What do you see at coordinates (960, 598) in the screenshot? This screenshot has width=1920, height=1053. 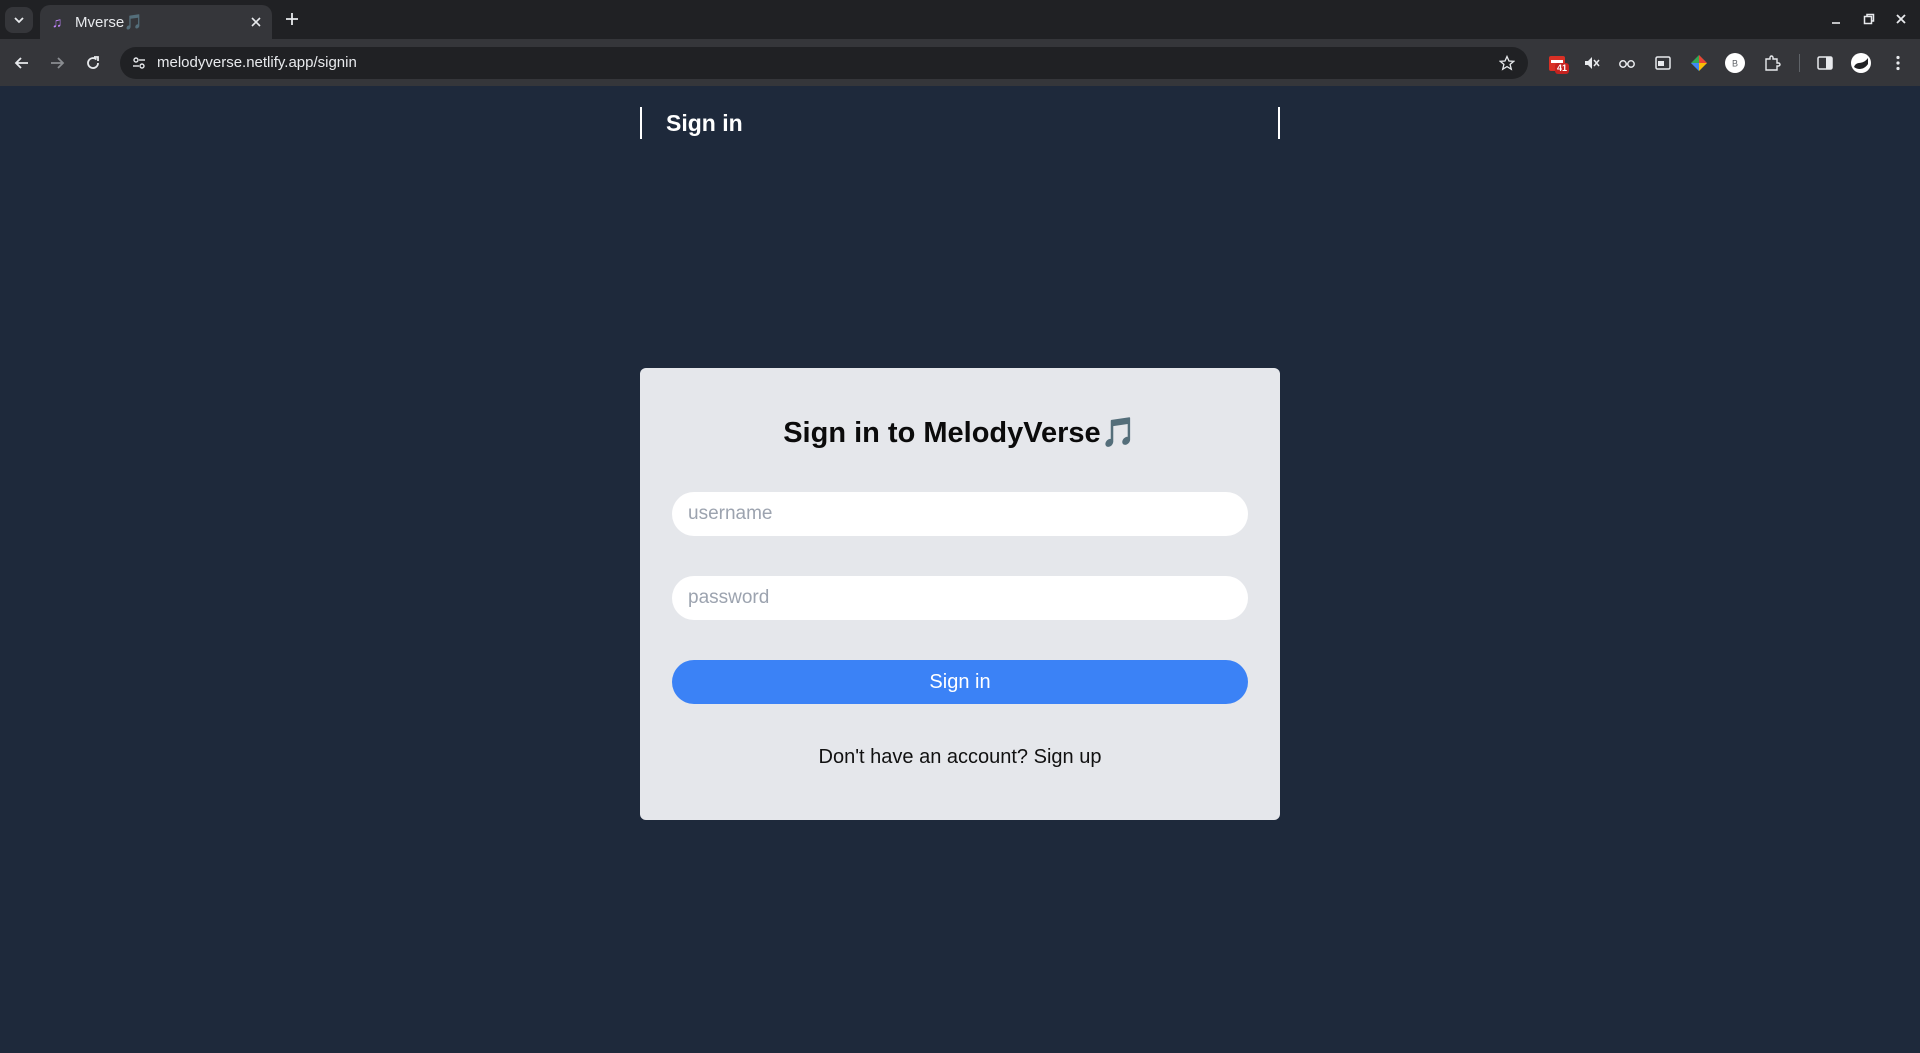 I see `password-input` at bounding box center [960, 598].